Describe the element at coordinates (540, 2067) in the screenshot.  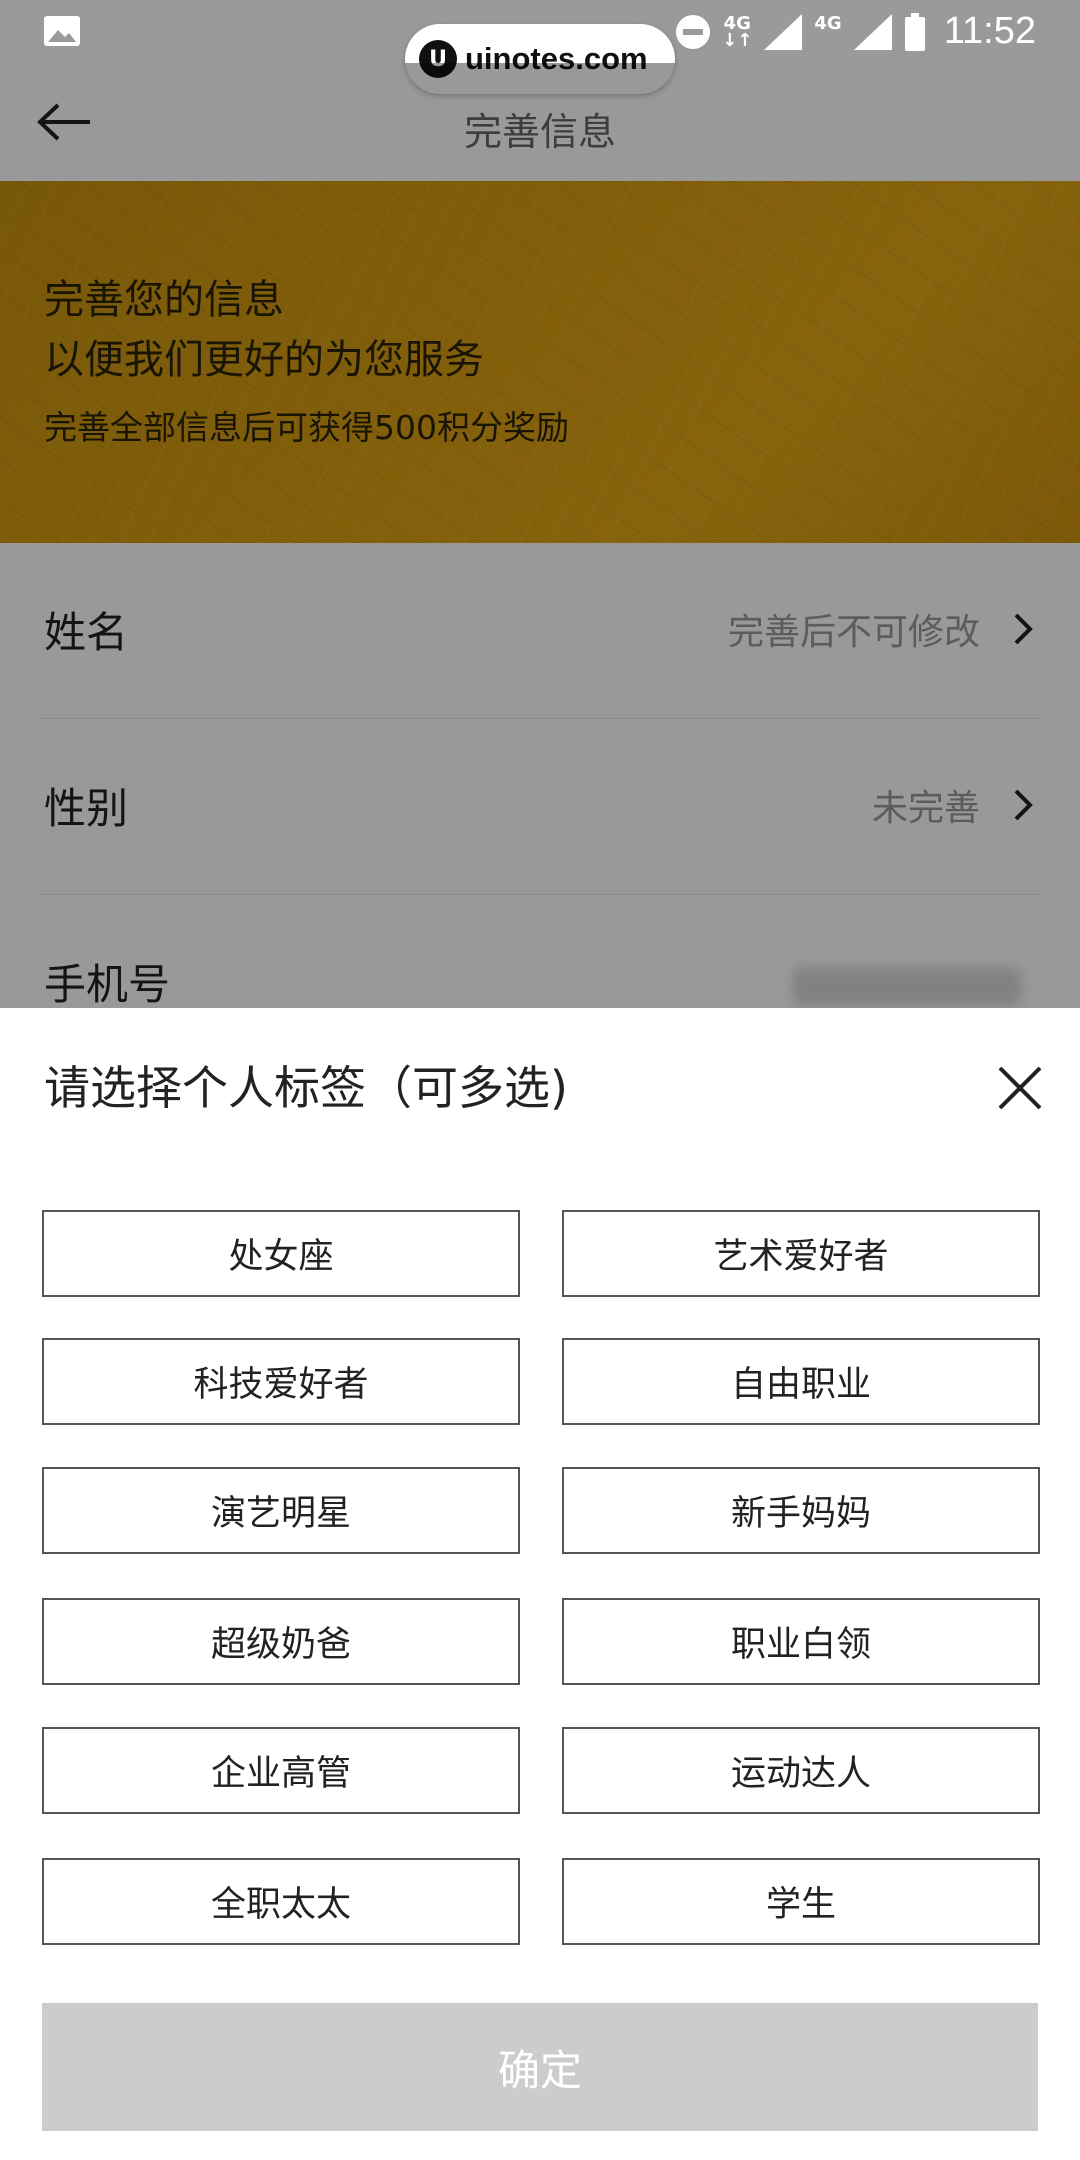
I see `confirm-button: 确定` at that location.